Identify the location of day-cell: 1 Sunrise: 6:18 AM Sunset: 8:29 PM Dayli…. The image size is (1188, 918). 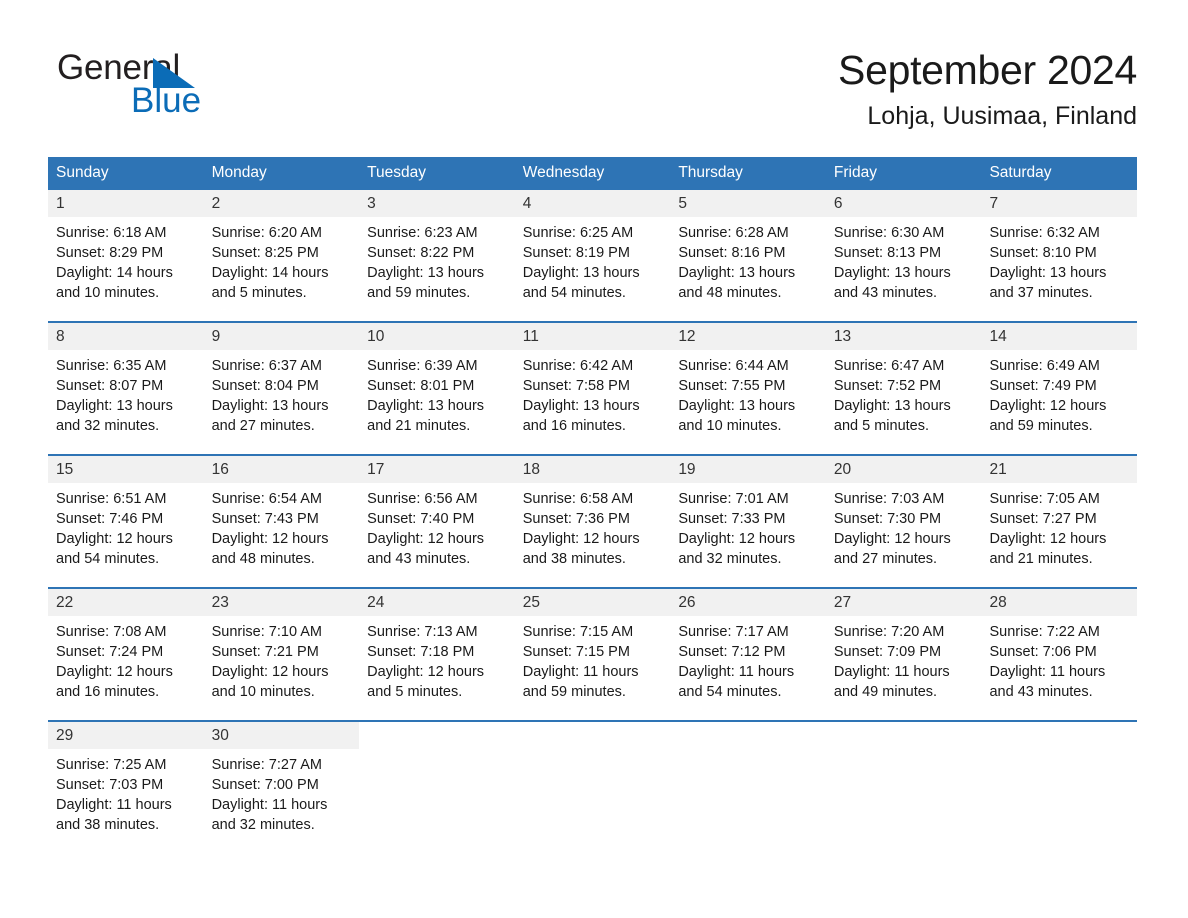
(126, 255).